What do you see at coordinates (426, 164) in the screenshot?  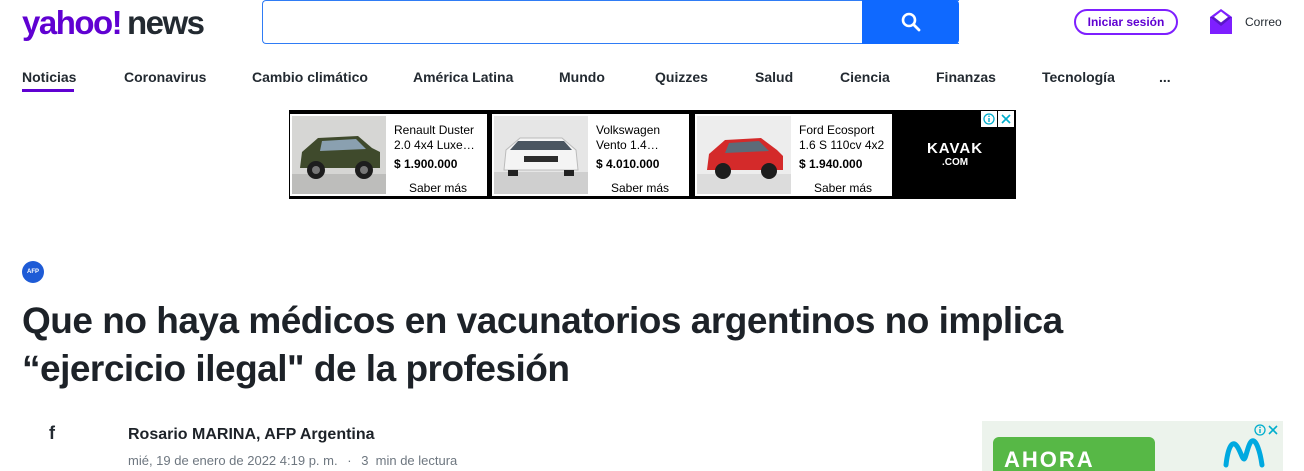 I see `ad-price: $ 1.900.000` at bounding box center [426, 164].